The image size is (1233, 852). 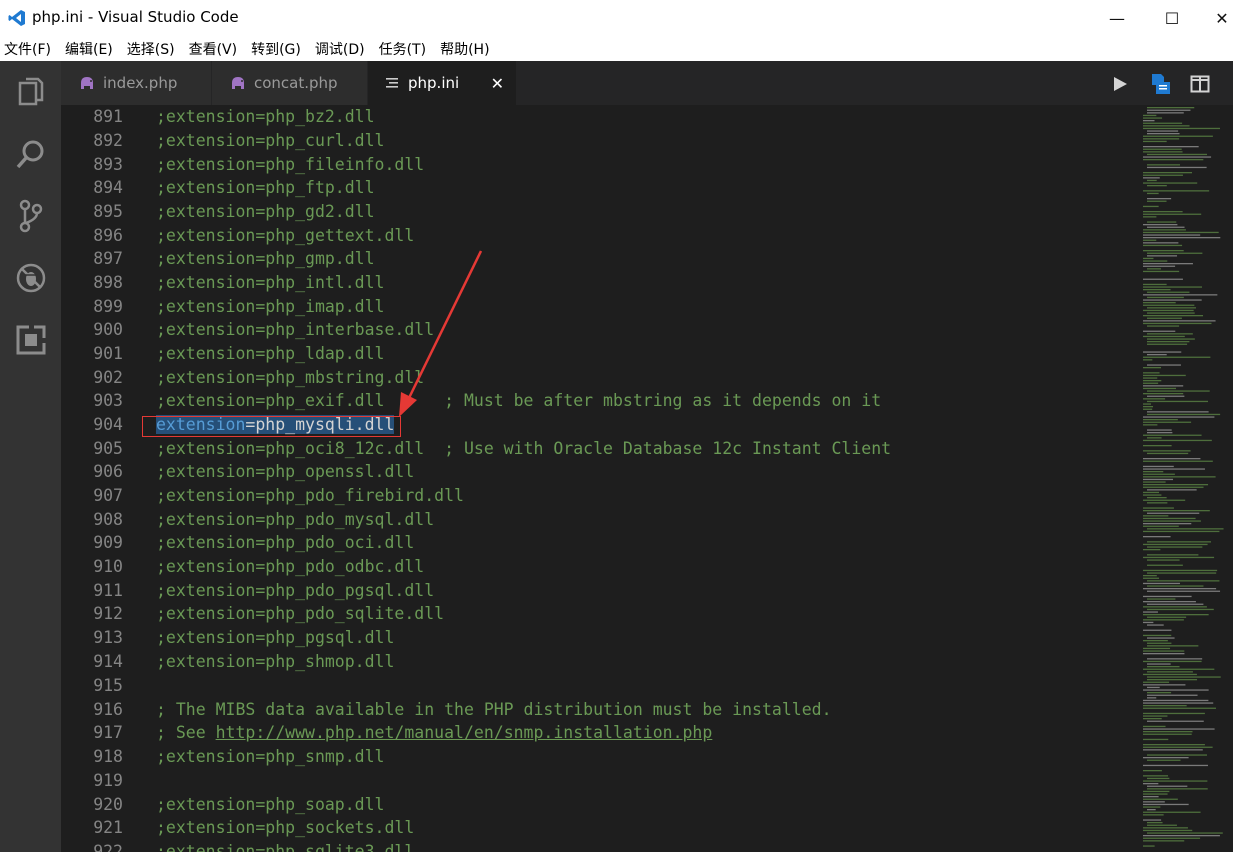 I want to click on code-line: 908 ;extension=php_pdo_mysql.dll, so click(x=600, y=520).